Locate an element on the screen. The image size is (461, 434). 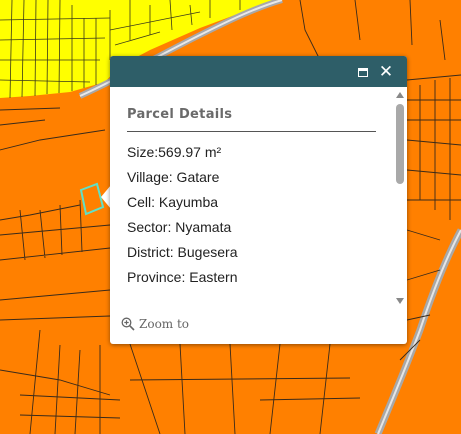
popup-scrollbar is located at coordinates (400, 200).